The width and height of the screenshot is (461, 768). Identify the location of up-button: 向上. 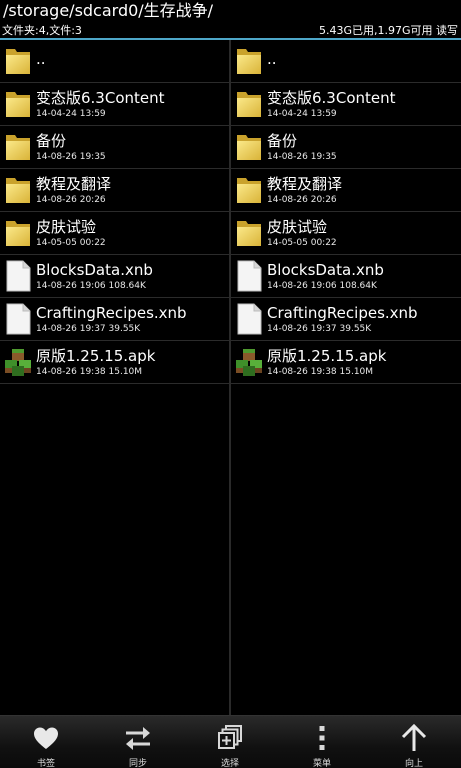
(414, 742).